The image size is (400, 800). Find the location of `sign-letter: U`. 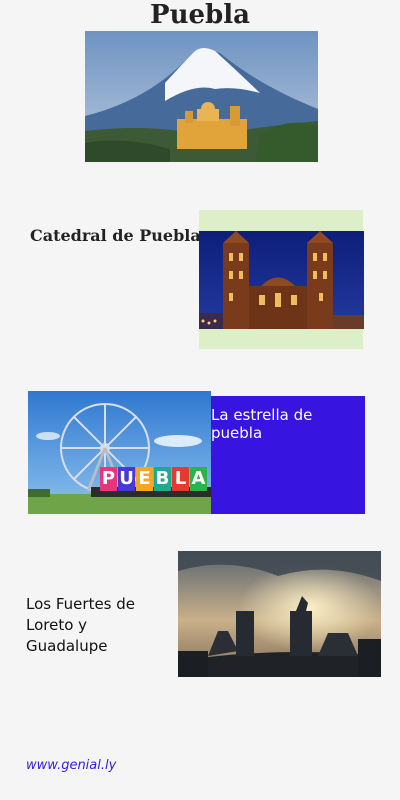

sign-letter: U is located at coordinates (126, 479).